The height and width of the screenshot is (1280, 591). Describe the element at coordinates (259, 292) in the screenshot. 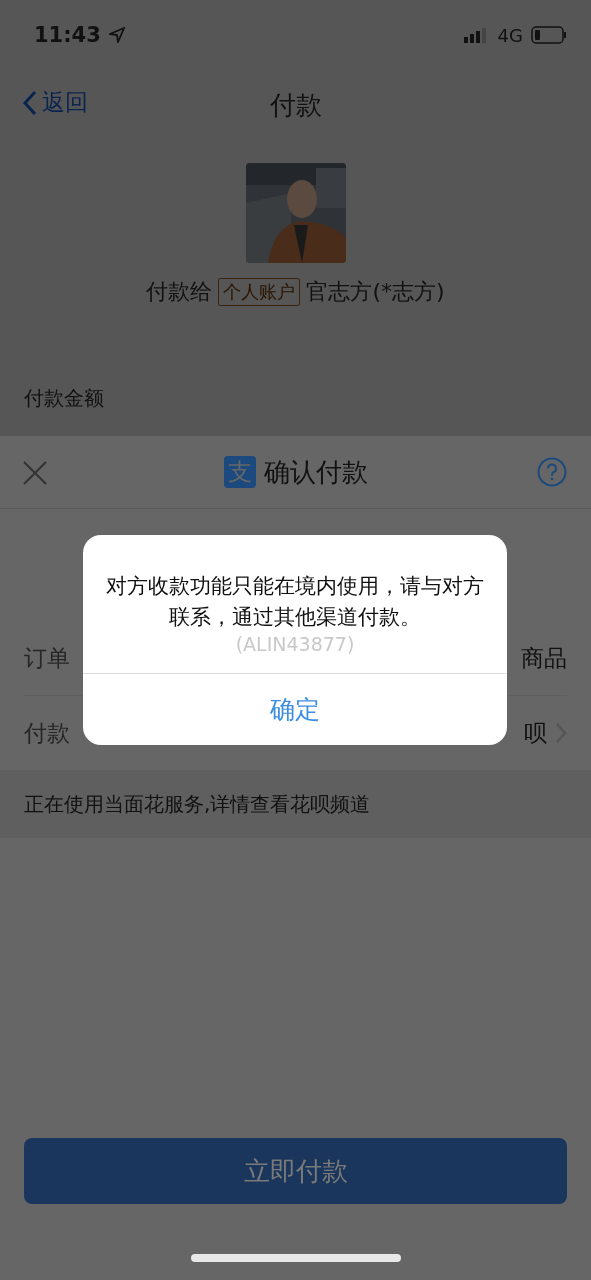

I see `account-tag: 个人账户` at that location.